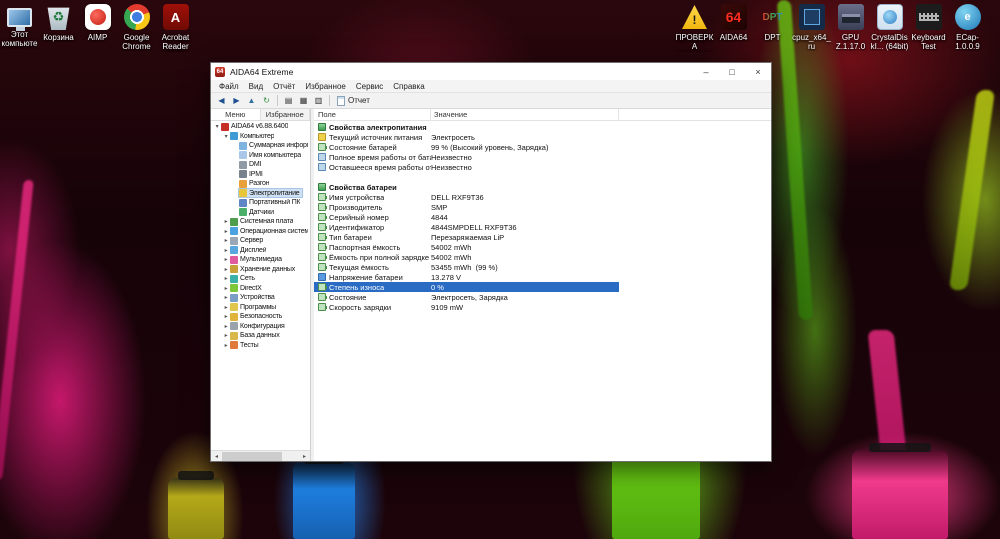 The image size is (1000, 539). Describe the element at coordinates (284, 86) in the screenshot. I see `menu-item: Отчёт` at that location.